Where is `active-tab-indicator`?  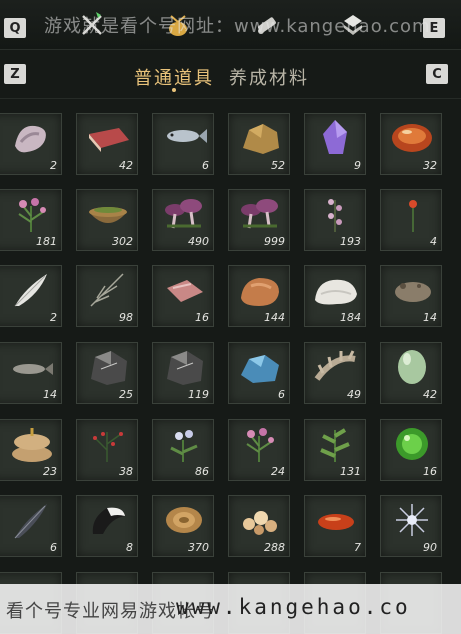
active-tab-indicator is located at coordinates (174, 90).